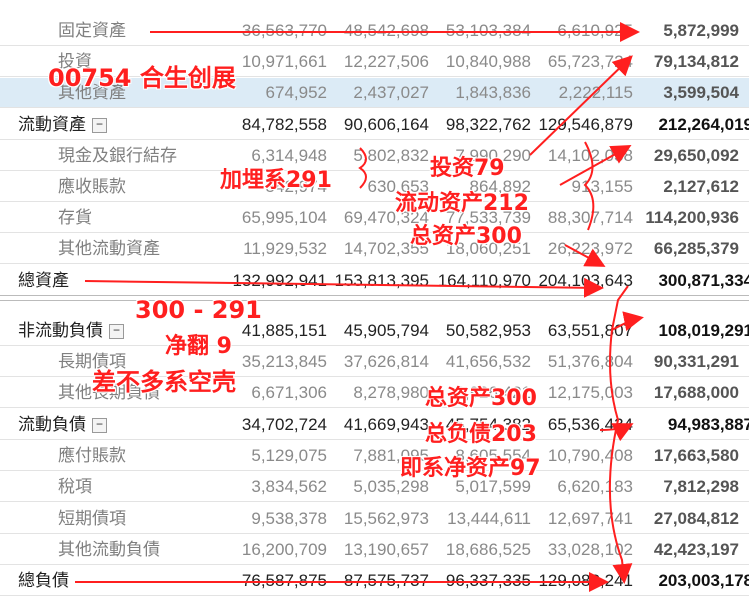 The height and width of the screenshot is (609, 749). Describe the element at coordinates (386, 424) in the screenshot. I see `cell-value: 41,669,943` at that location.